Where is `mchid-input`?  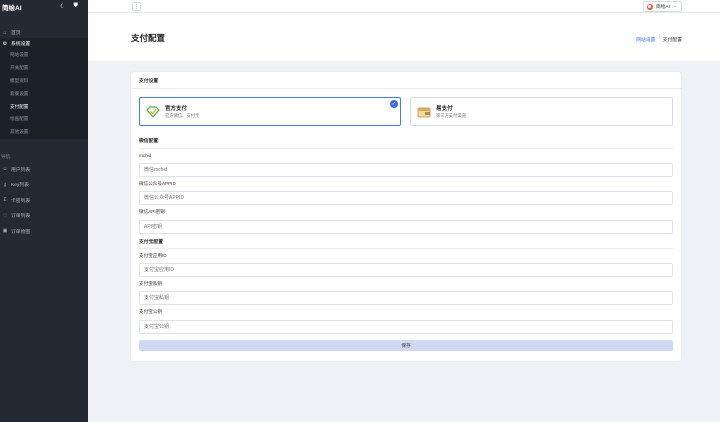 mchid-input is located at coordinates (406, 170).